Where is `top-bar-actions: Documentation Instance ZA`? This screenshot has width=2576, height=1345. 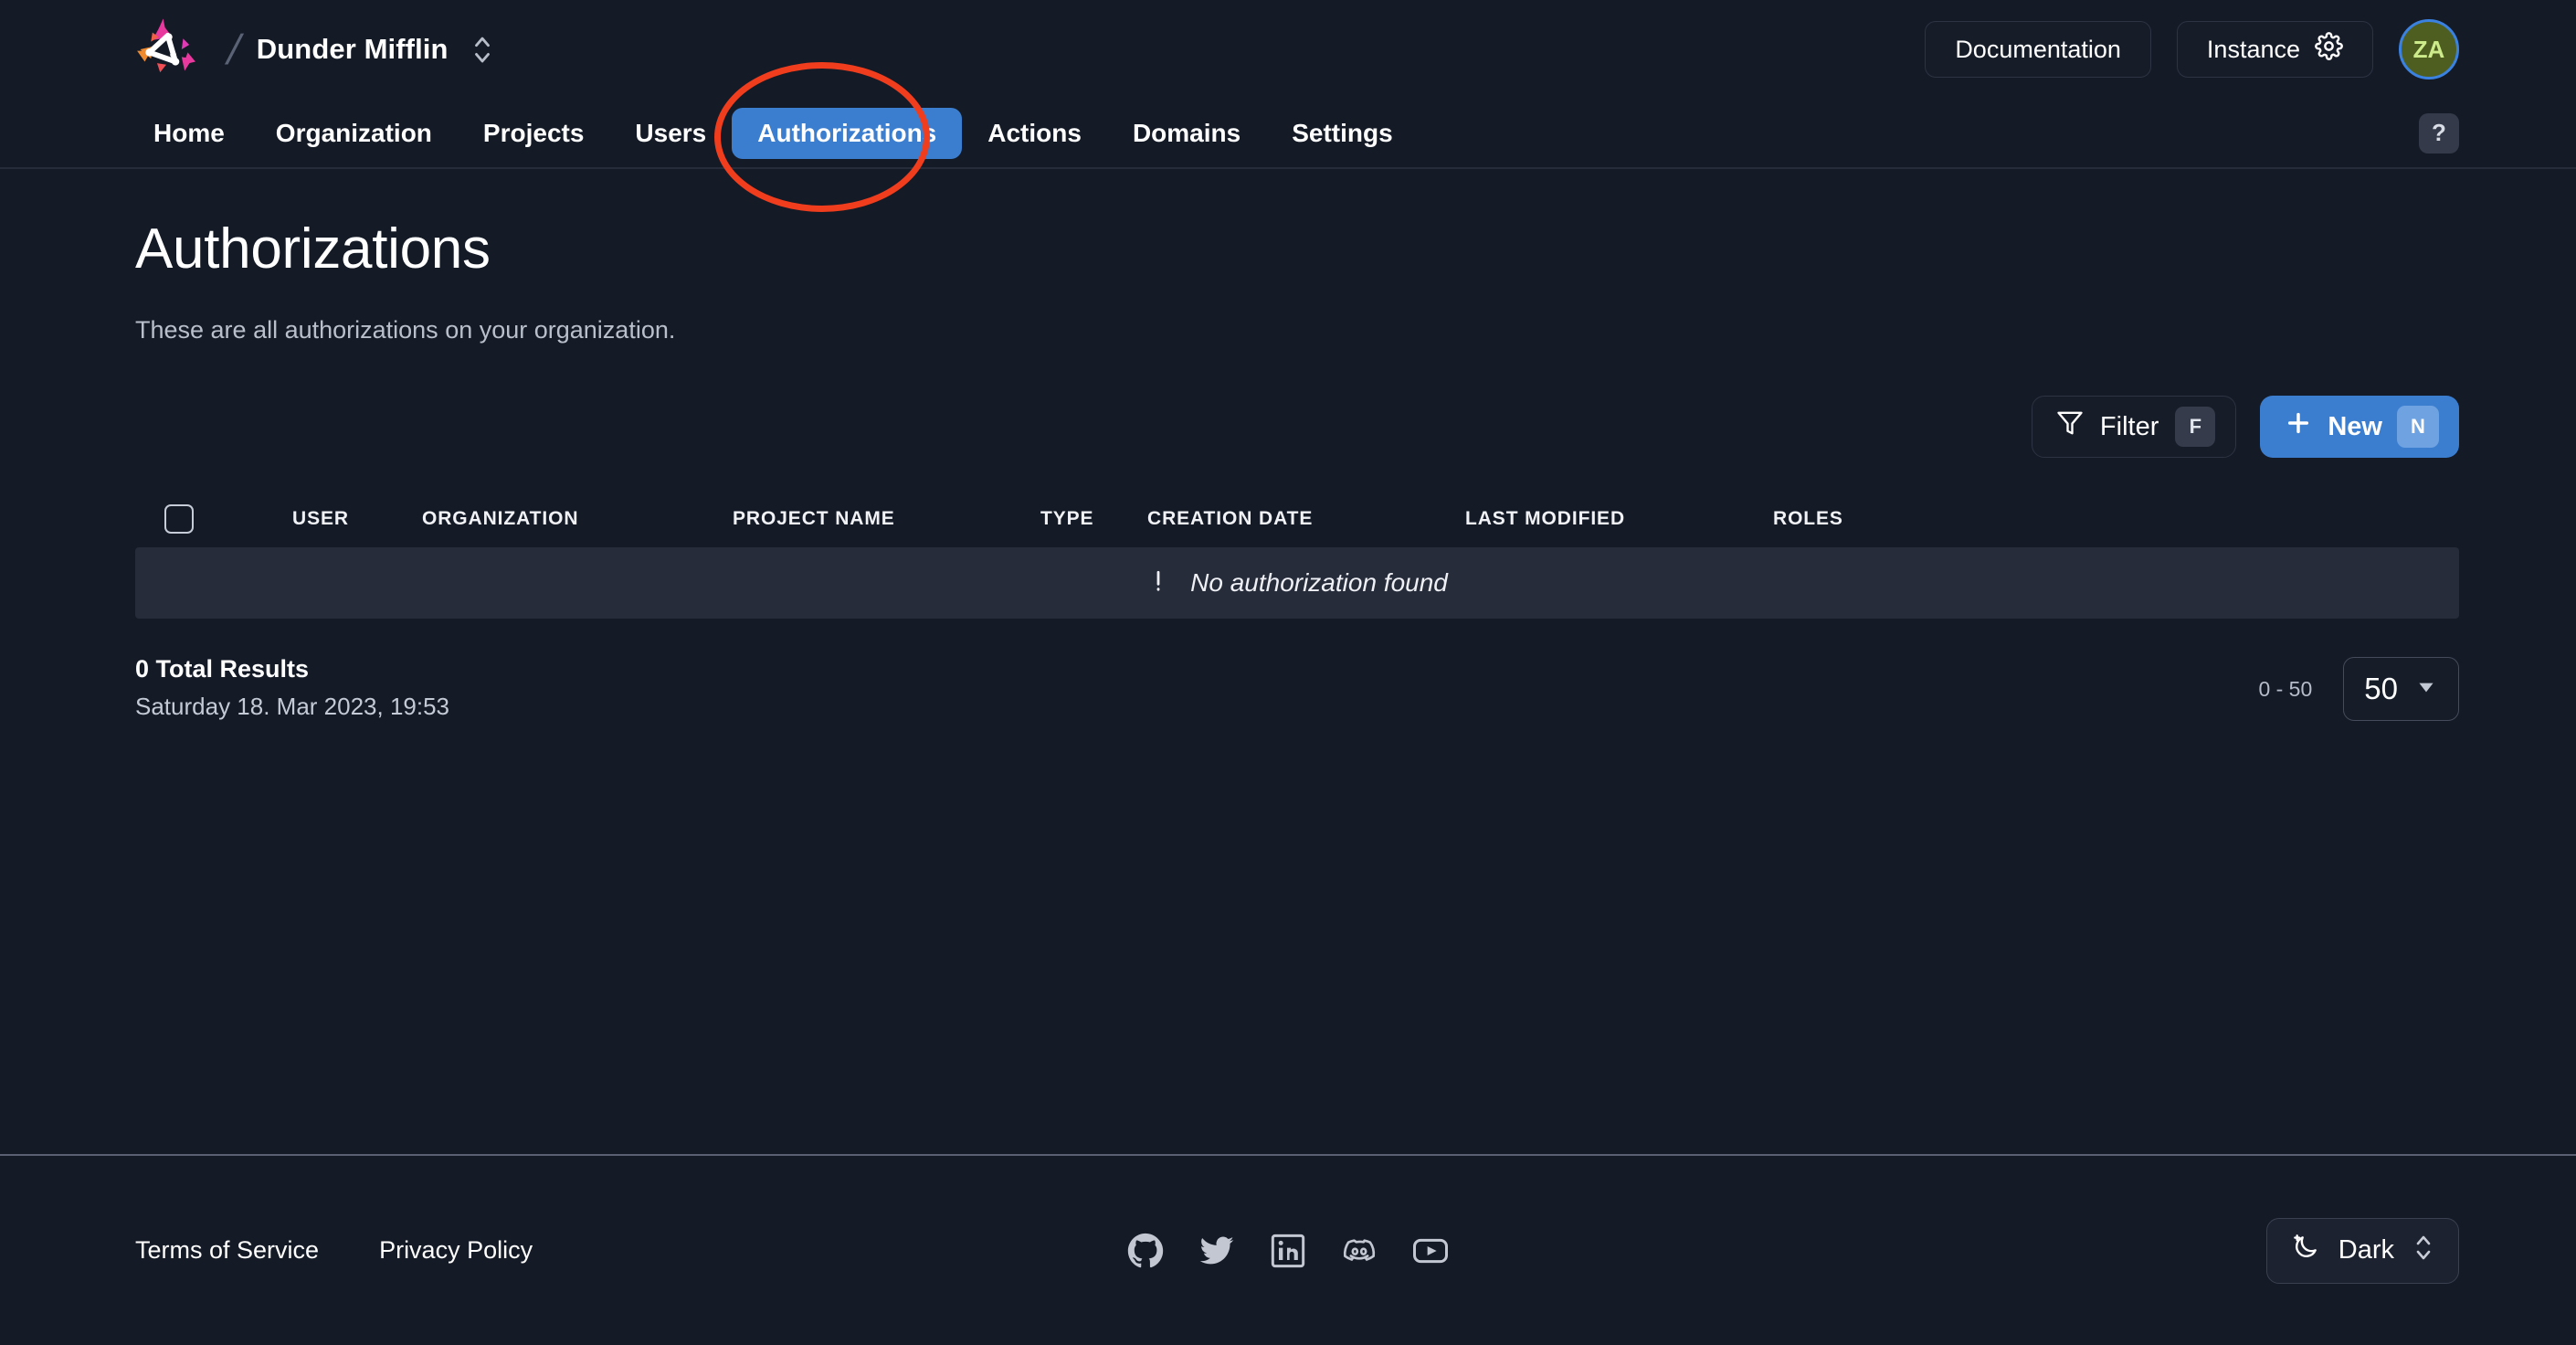 top-bar-actions: Documentation Instance ZA is located at coordinates (2192, 49).